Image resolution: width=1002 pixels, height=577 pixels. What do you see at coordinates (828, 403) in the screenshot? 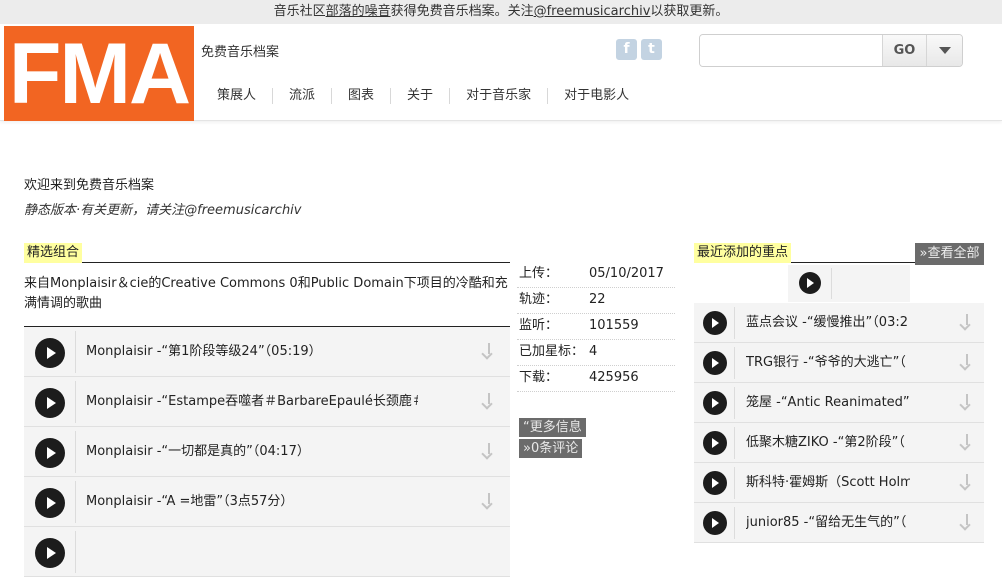
I see `track-title: 笼屋 -“Antic Reanimated”（` at bounding box center [828, 403].